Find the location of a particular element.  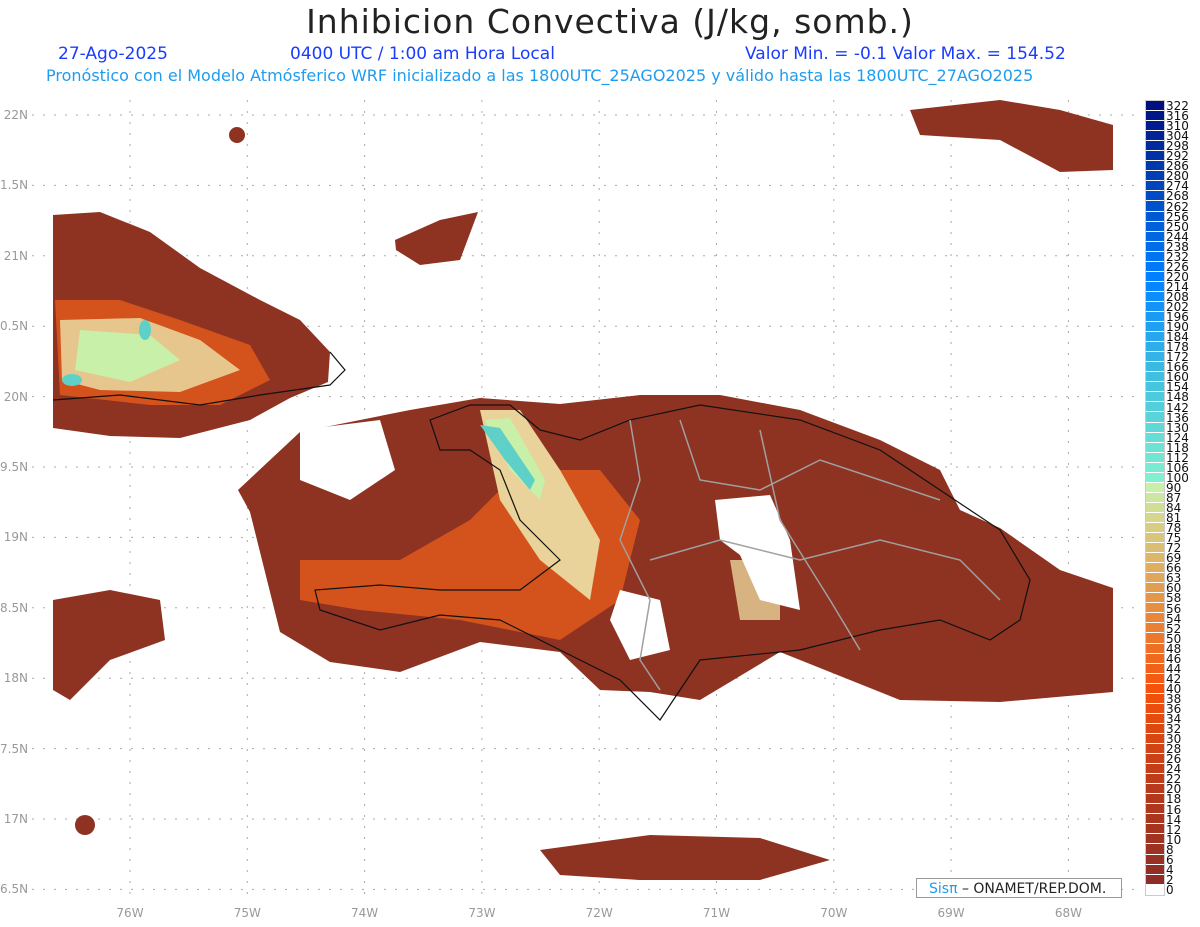

lat-label: 19N is located at coordinates (15, 537).